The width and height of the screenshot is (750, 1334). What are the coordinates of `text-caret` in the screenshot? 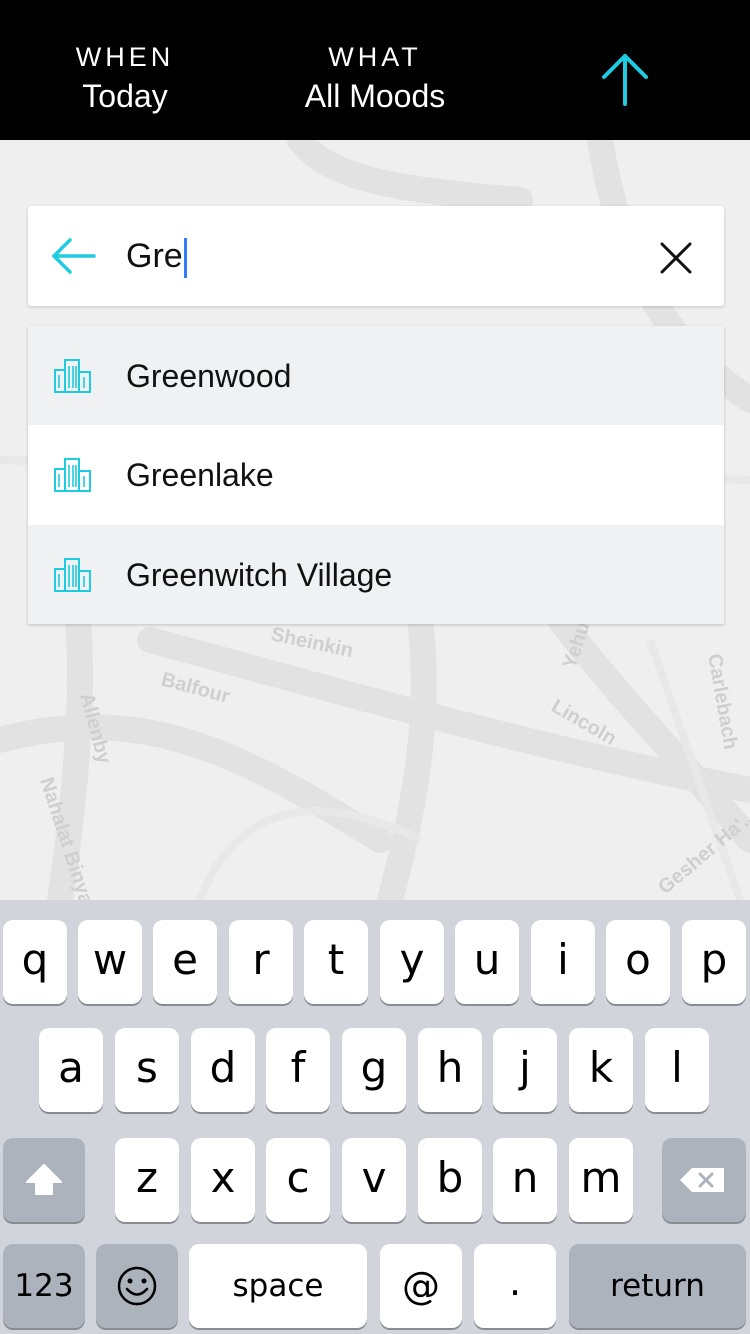 It's located at (185, 258).